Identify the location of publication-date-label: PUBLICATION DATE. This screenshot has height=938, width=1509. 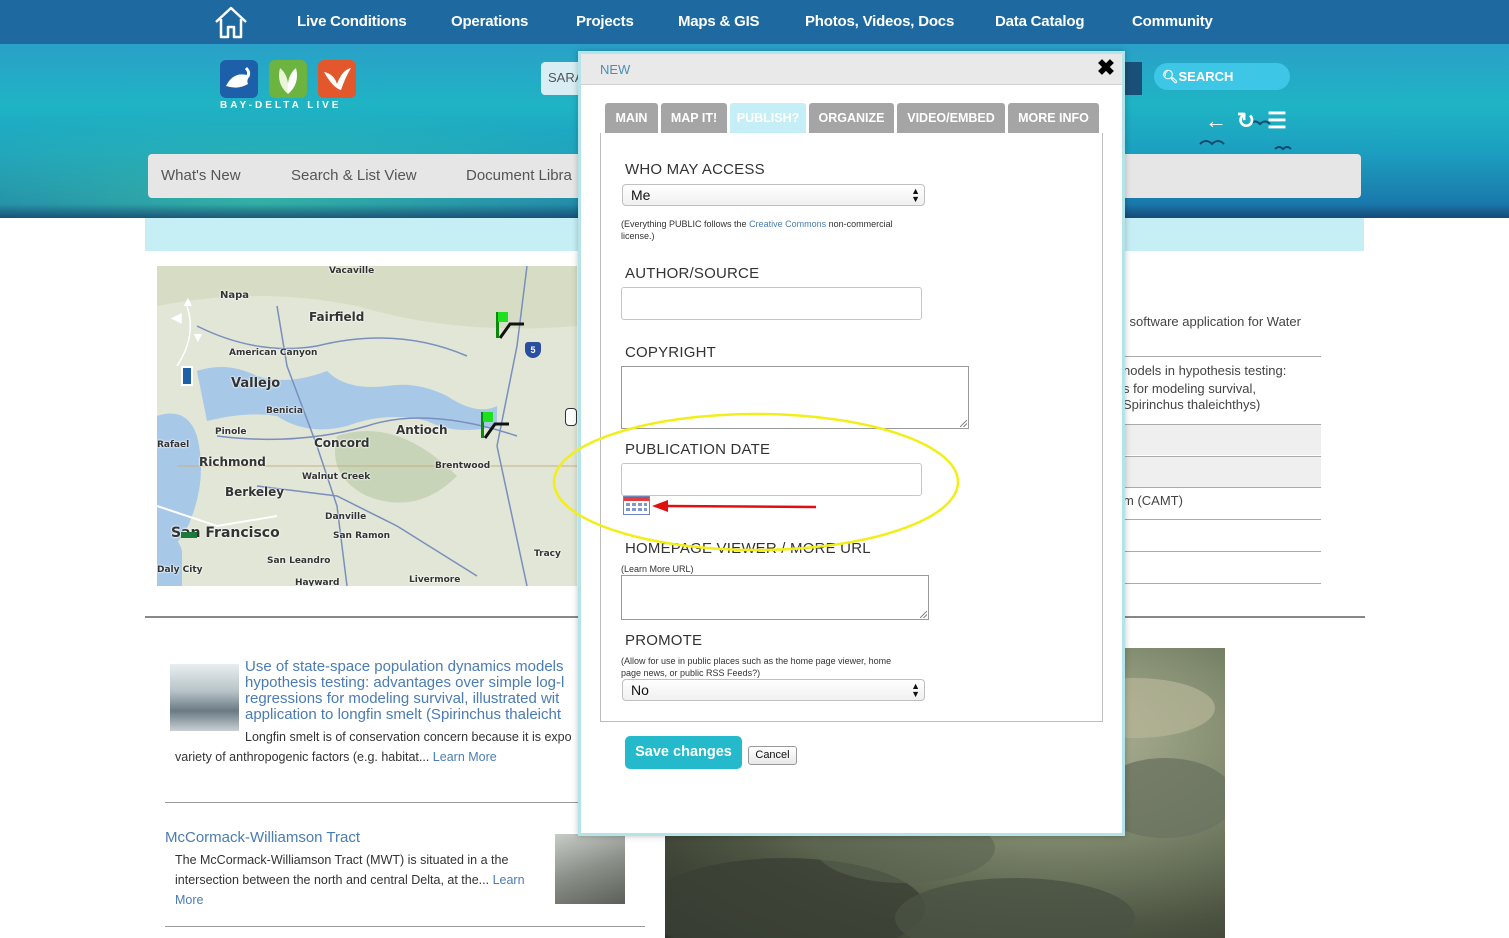
(698, 449).